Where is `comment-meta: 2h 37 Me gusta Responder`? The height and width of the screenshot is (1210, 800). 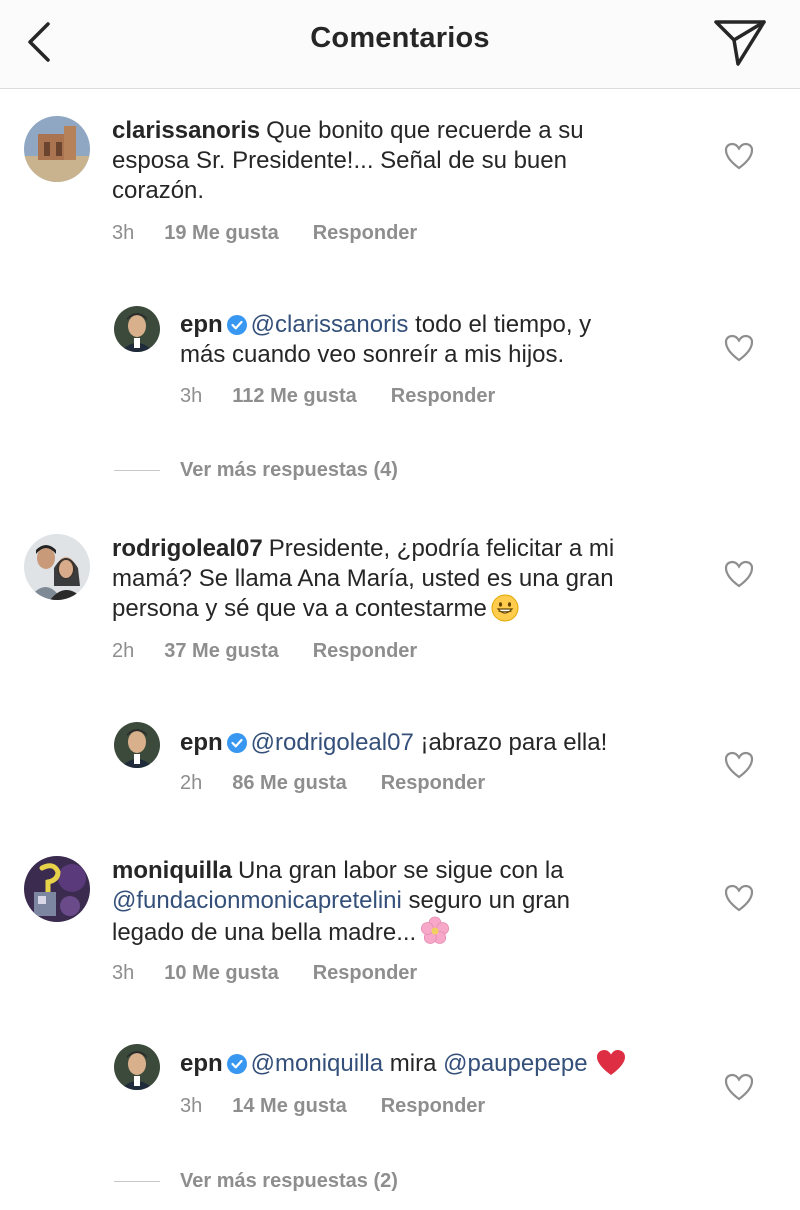
comment-meta: 2h 37 Me gusta Responder is located at coordinates (281, 651).